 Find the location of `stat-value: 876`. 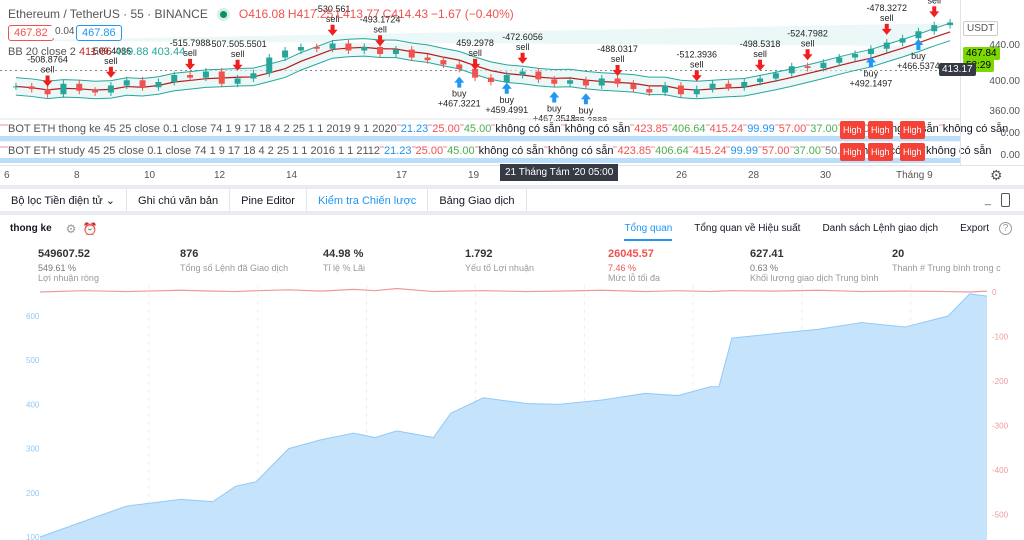

stat-value: 876 is located at coordinates (189, 254).